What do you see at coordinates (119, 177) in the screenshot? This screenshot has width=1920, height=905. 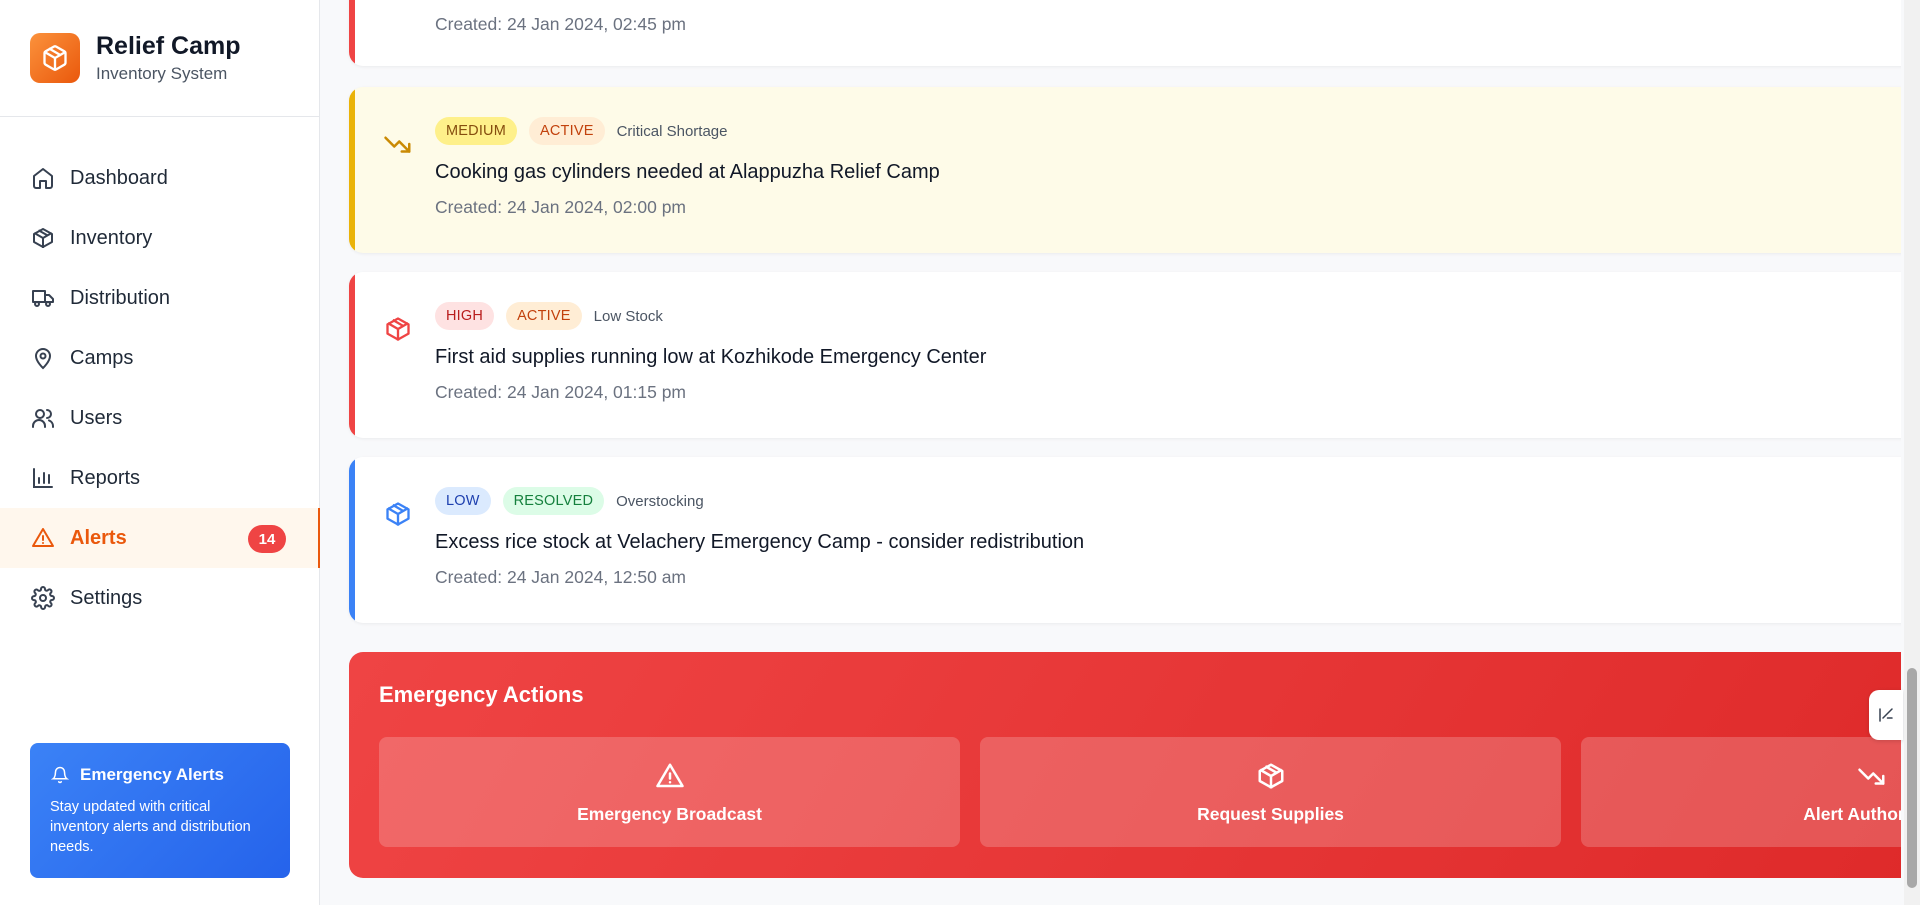 I see `sidebar-item-label: Dashboard` at bounding box center [119, 177].